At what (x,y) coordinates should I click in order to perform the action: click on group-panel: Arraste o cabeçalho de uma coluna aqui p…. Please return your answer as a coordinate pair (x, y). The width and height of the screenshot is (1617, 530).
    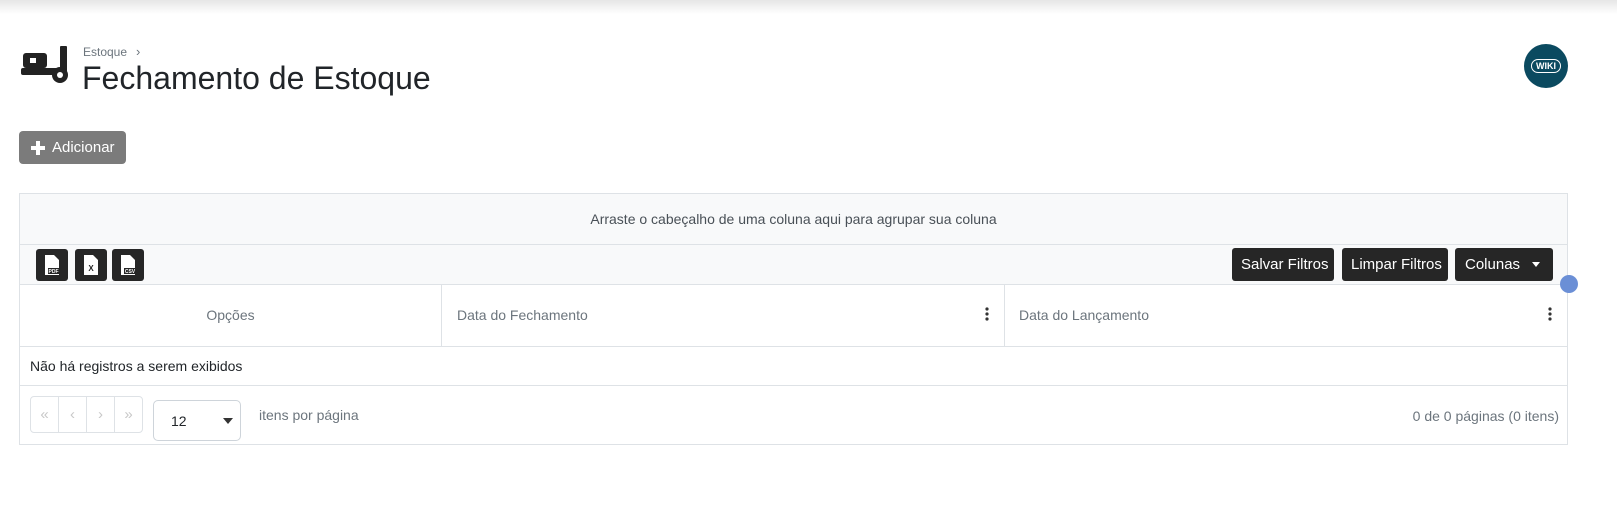
    Looking at the image, I should click on (793, 219).